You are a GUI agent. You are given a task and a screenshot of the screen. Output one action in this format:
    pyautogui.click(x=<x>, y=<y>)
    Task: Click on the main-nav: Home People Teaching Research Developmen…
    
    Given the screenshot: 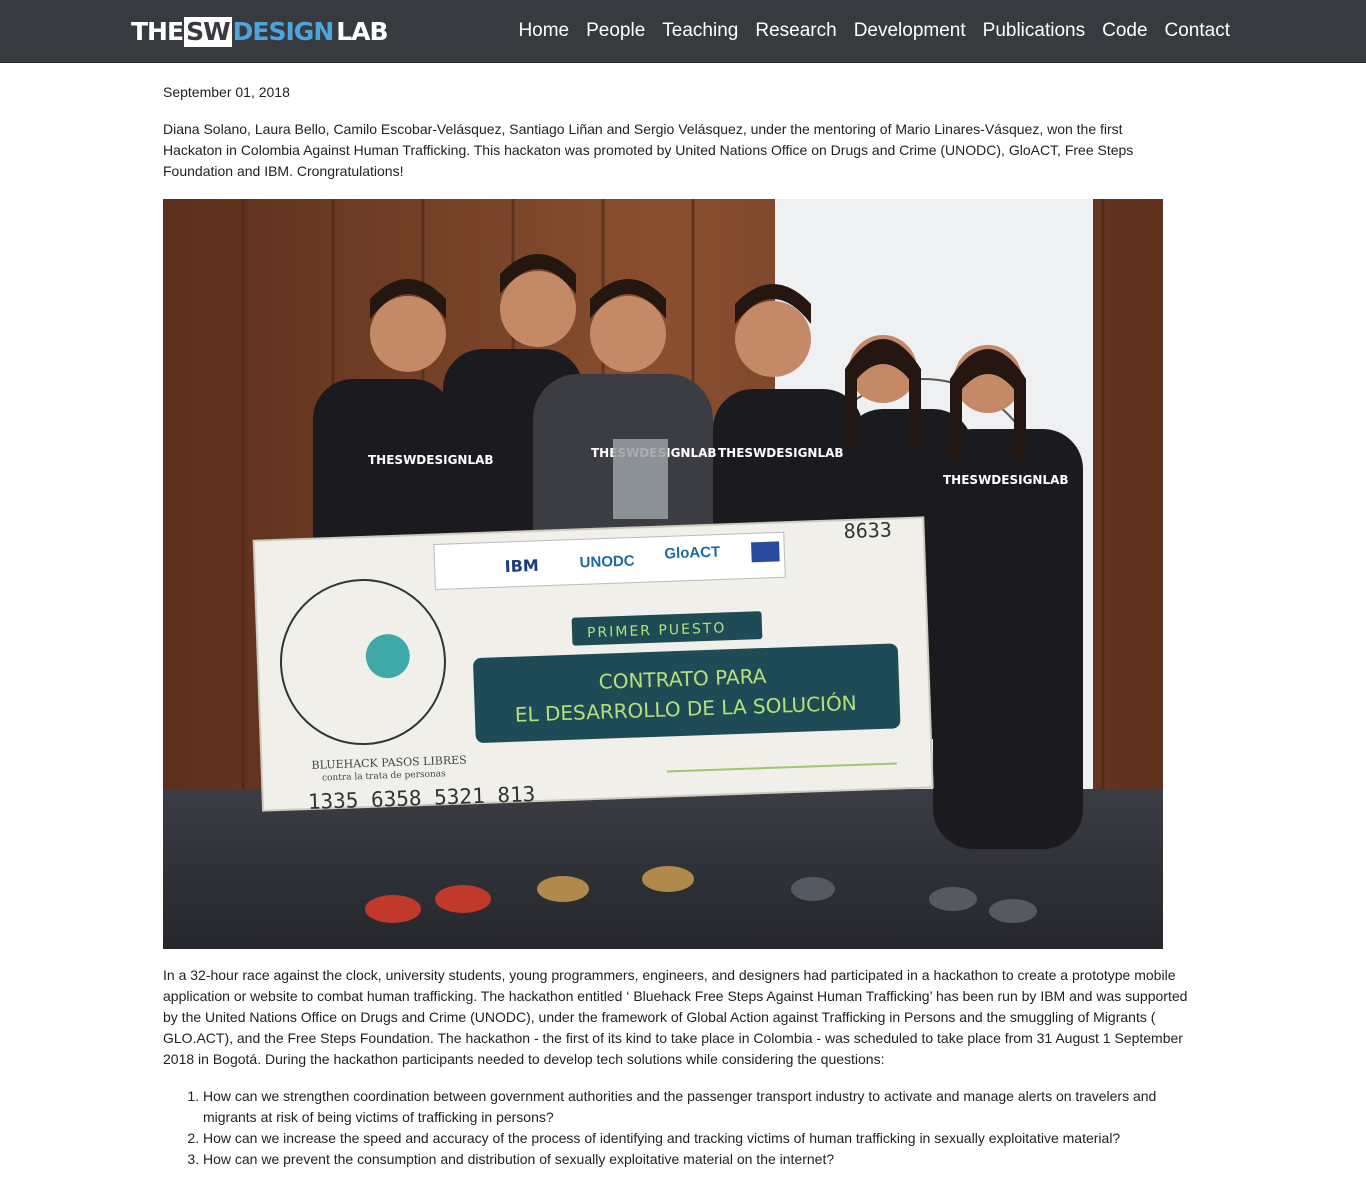 What is the action you would take?
    pyautogui.click(x=874, y=31)
    